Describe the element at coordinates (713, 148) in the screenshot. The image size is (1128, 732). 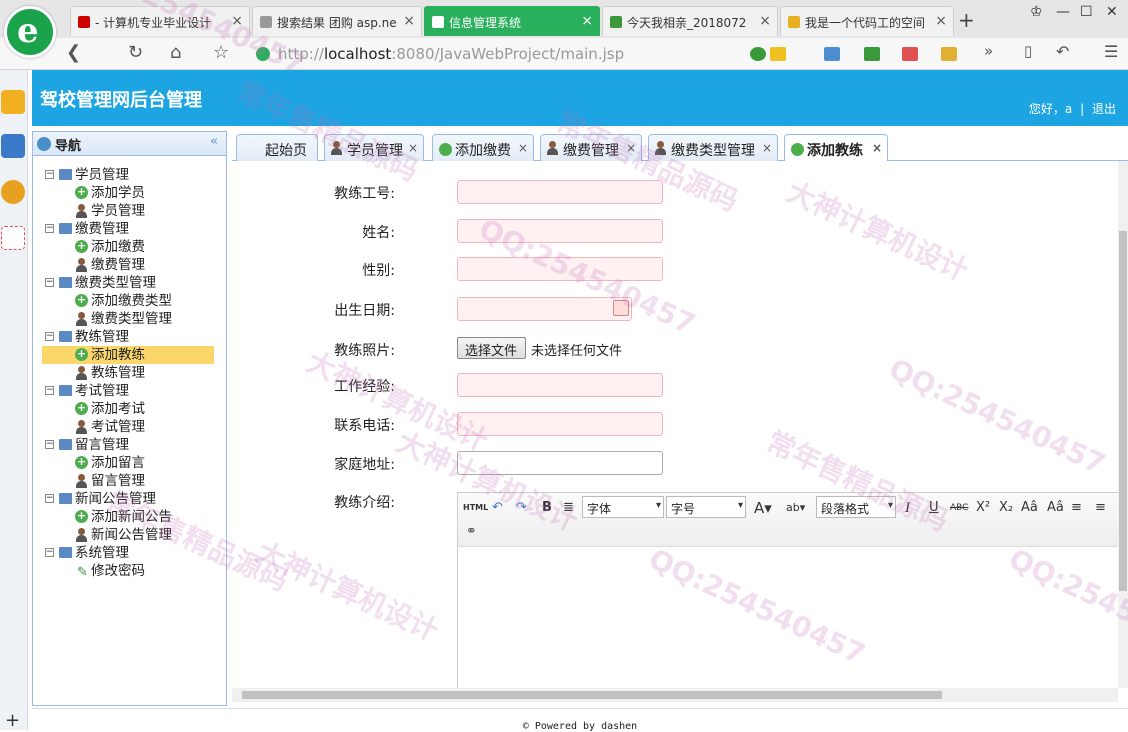
I see `content-tab: 缴费类型管理 ×` at that location.